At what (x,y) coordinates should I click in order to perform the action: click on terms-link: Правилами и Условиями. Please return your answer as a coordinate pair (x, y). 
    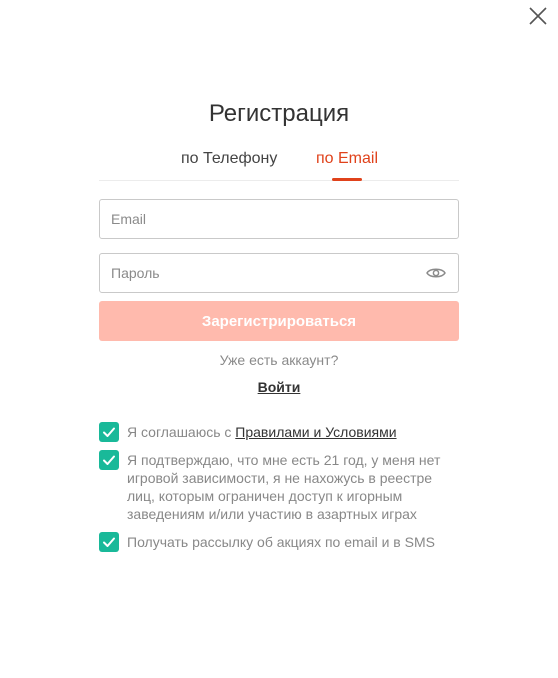
    Looking at the image, I should click on (315, 432).